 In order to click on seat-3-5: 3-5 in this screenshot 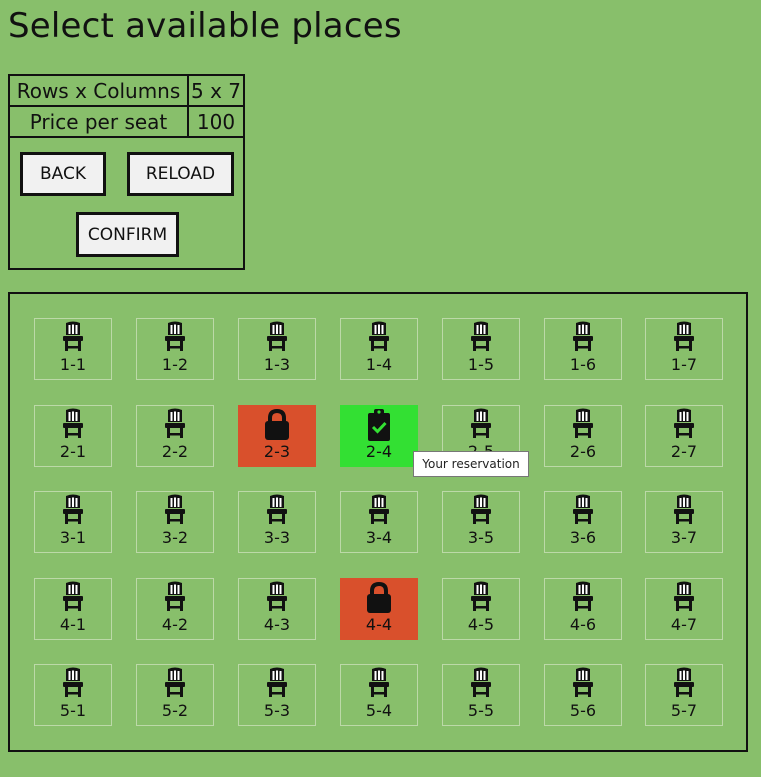, I will do `click(481, 522)`.